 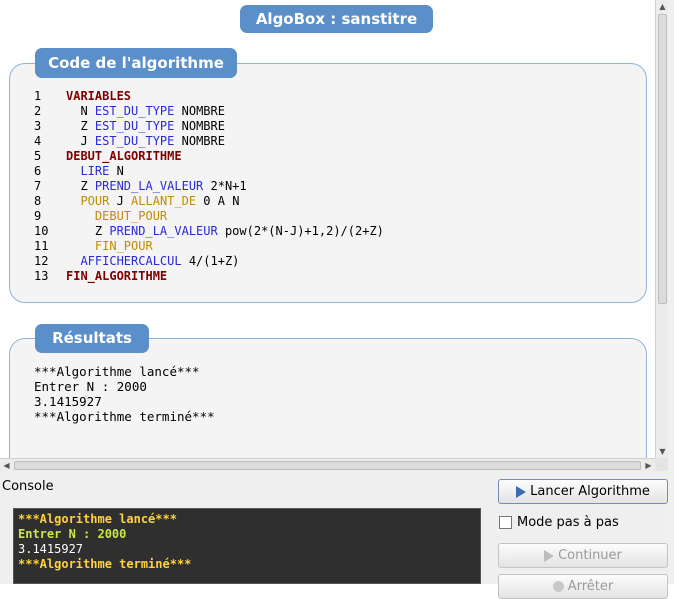 I want to click on code-text: Z PREND_LA_VALEUR pow(2*(N-J)+1,2)/(2+Z), so click(x=225, y=231).